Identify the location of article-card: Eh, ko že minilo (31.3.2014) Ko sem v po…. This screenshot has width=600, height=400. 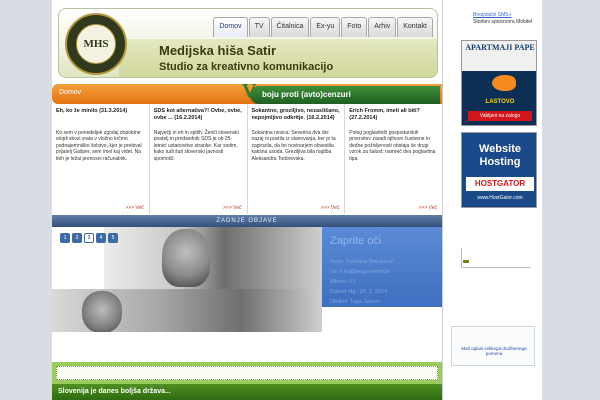
(101, 159).